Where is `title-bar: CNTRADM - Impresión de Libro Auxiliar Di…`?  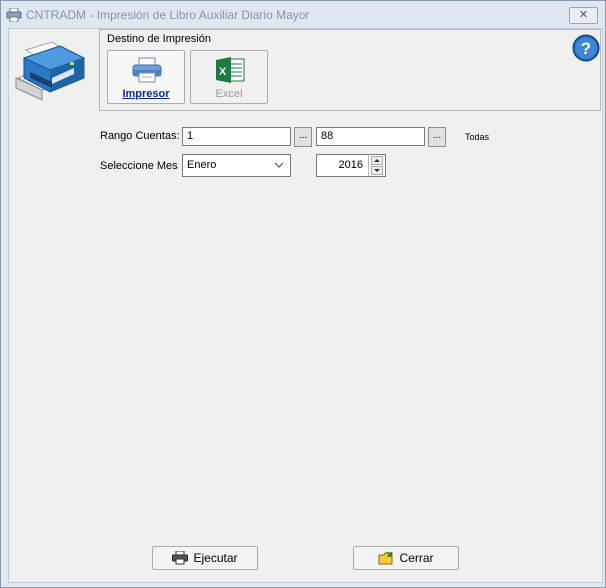 title-bar: CNTRADM - Impresión de Libro Auxiliar Di… is located at coordinates (303, 14).